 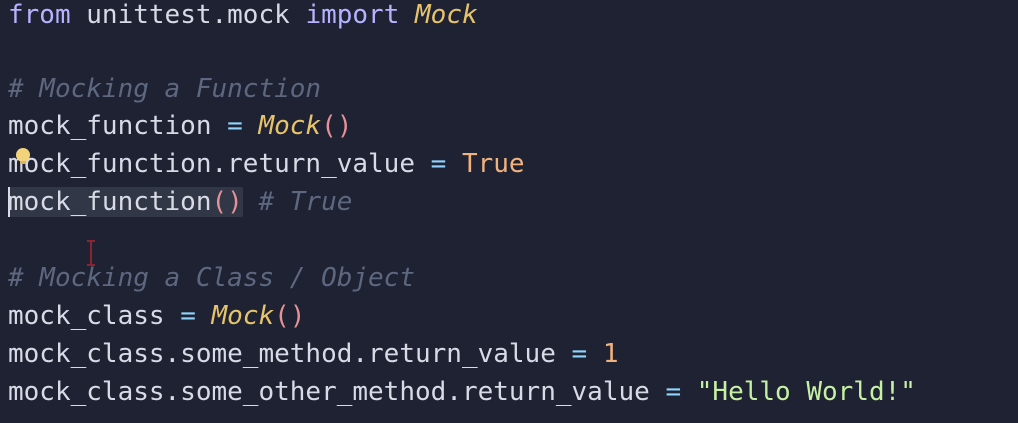 I want to click on code-line-8: mock_class.some_method.return_value = 1, so click(x=313, y=354).